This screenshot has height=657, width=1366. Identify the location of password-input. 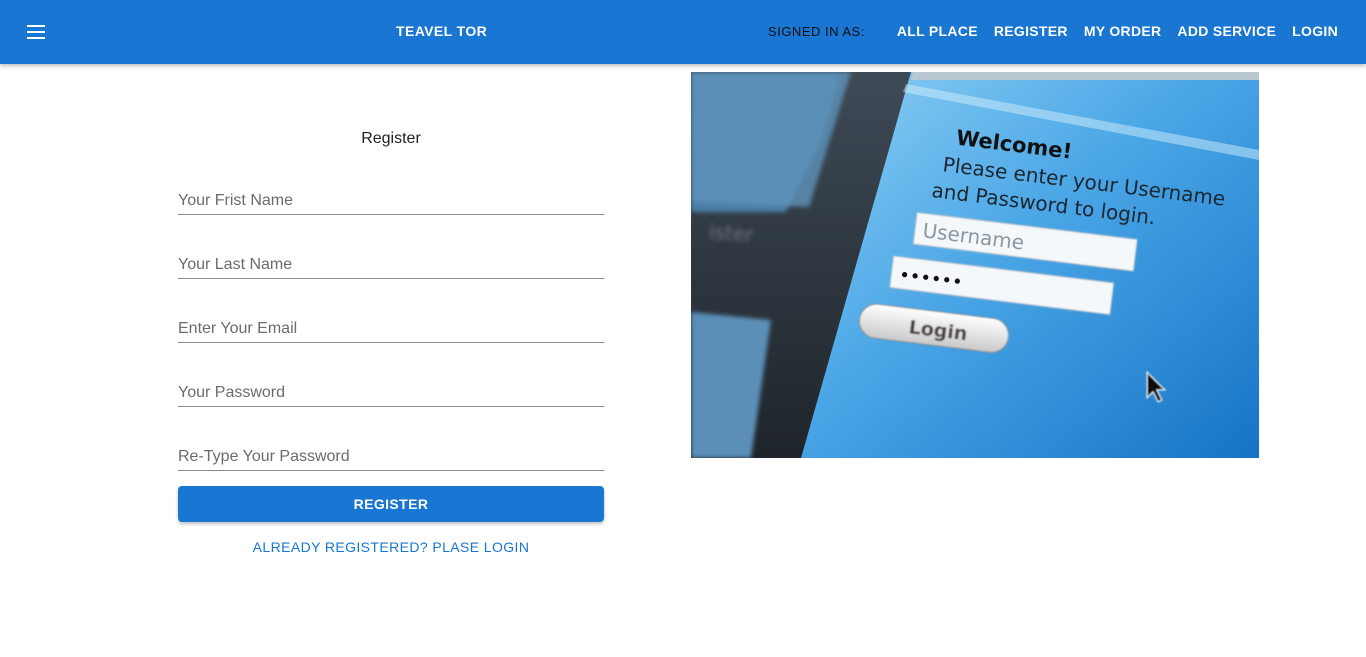
(391, 393).